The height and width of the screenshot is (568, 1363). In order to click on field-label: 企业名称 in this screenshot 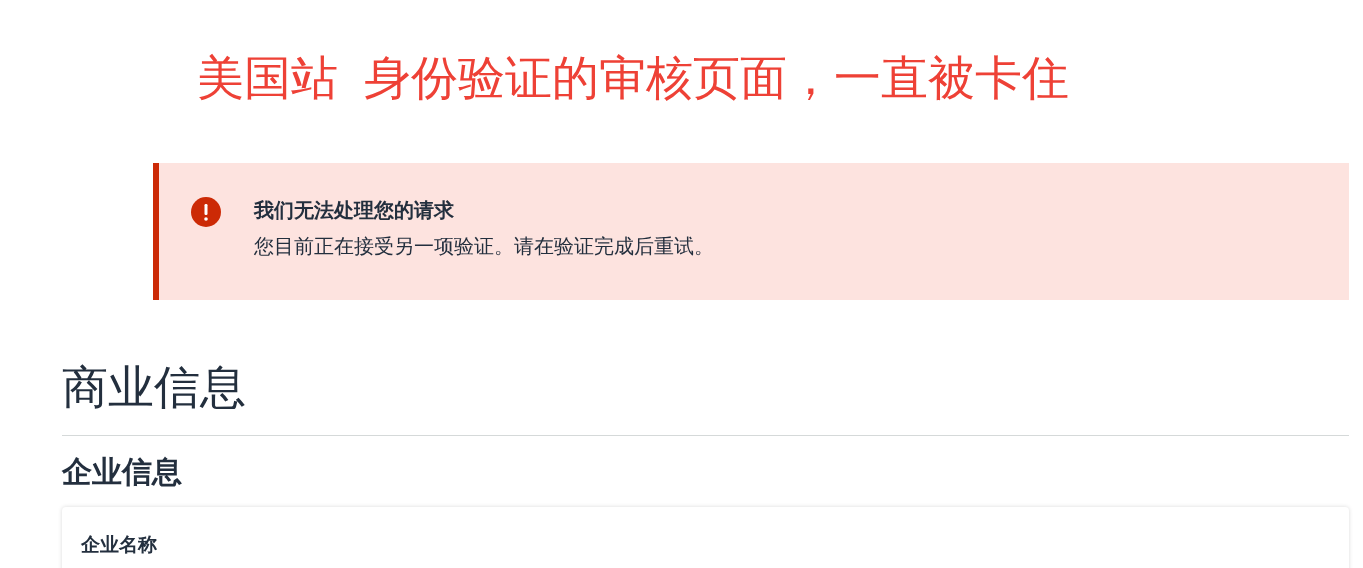, I will do `click(119, 545)`.